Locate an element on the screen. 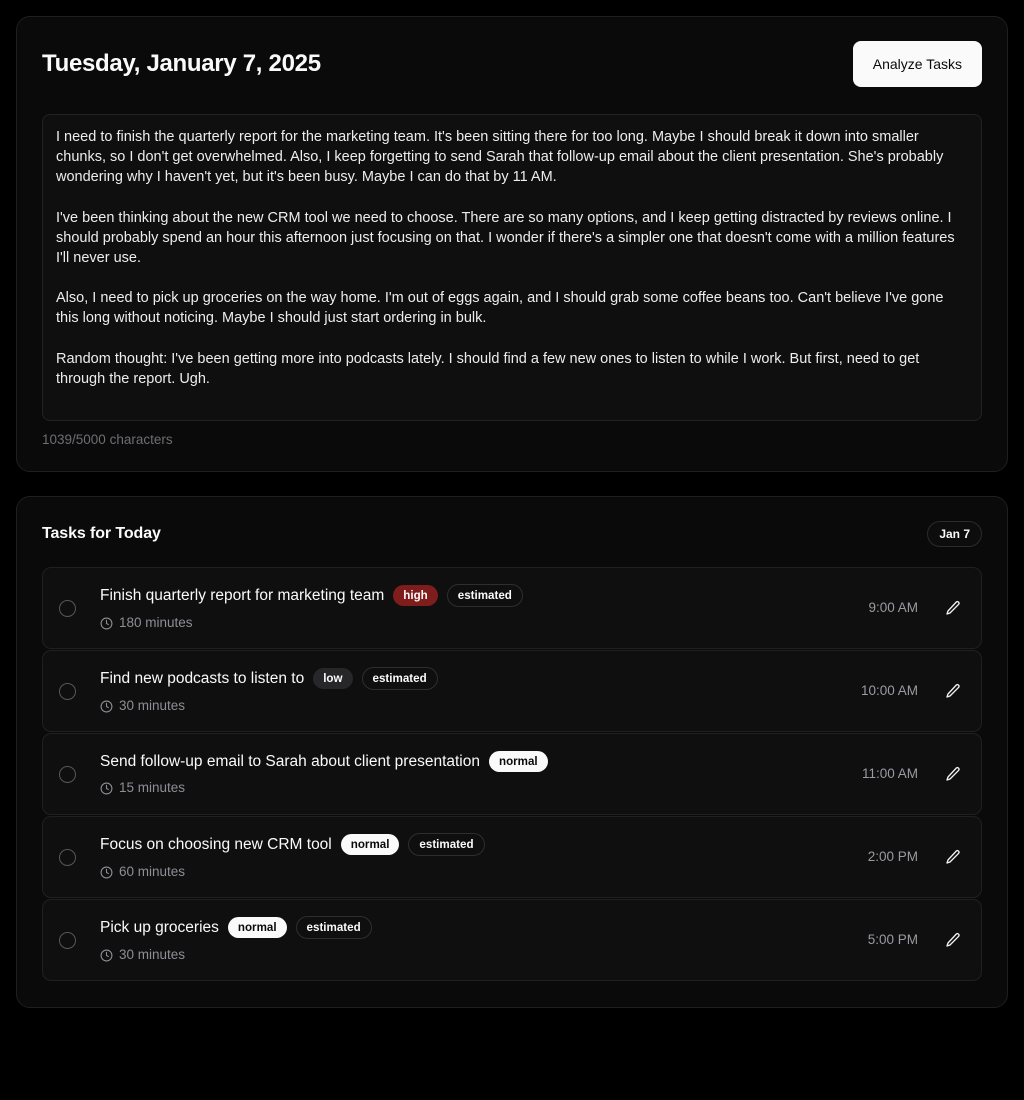  task-scheduled-time: 10:00 AM is located at coordinates (889, 690).